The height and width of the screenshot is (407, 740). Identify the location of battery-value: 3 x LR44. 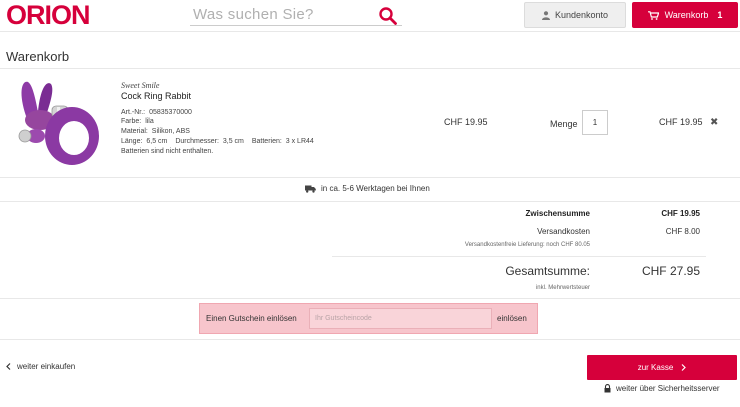
(299, 141).